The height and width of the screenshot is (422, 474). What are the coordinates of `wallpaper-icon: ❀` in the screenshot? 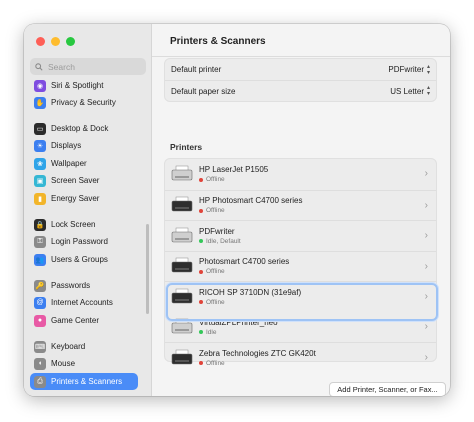 It's located at (40, 163).